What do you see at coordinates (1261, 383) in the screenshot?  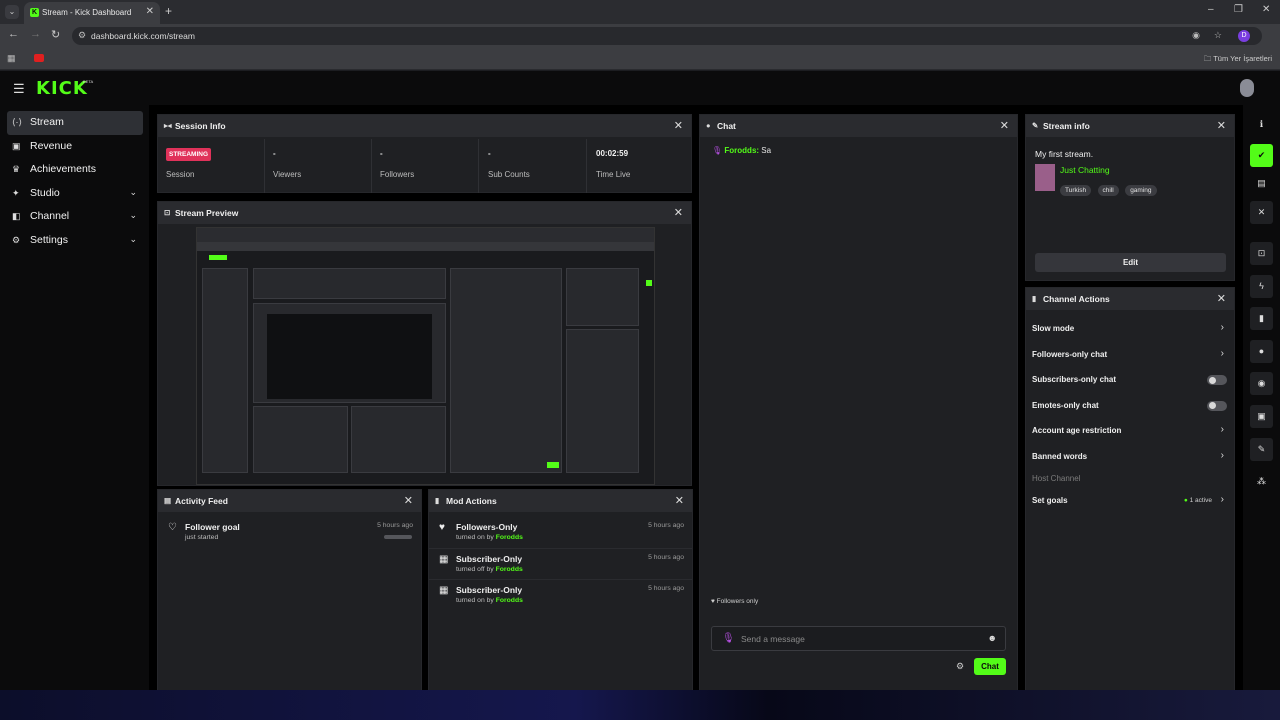 I see `broadcast-icon: ◉` at bounding box center [1261, 383].